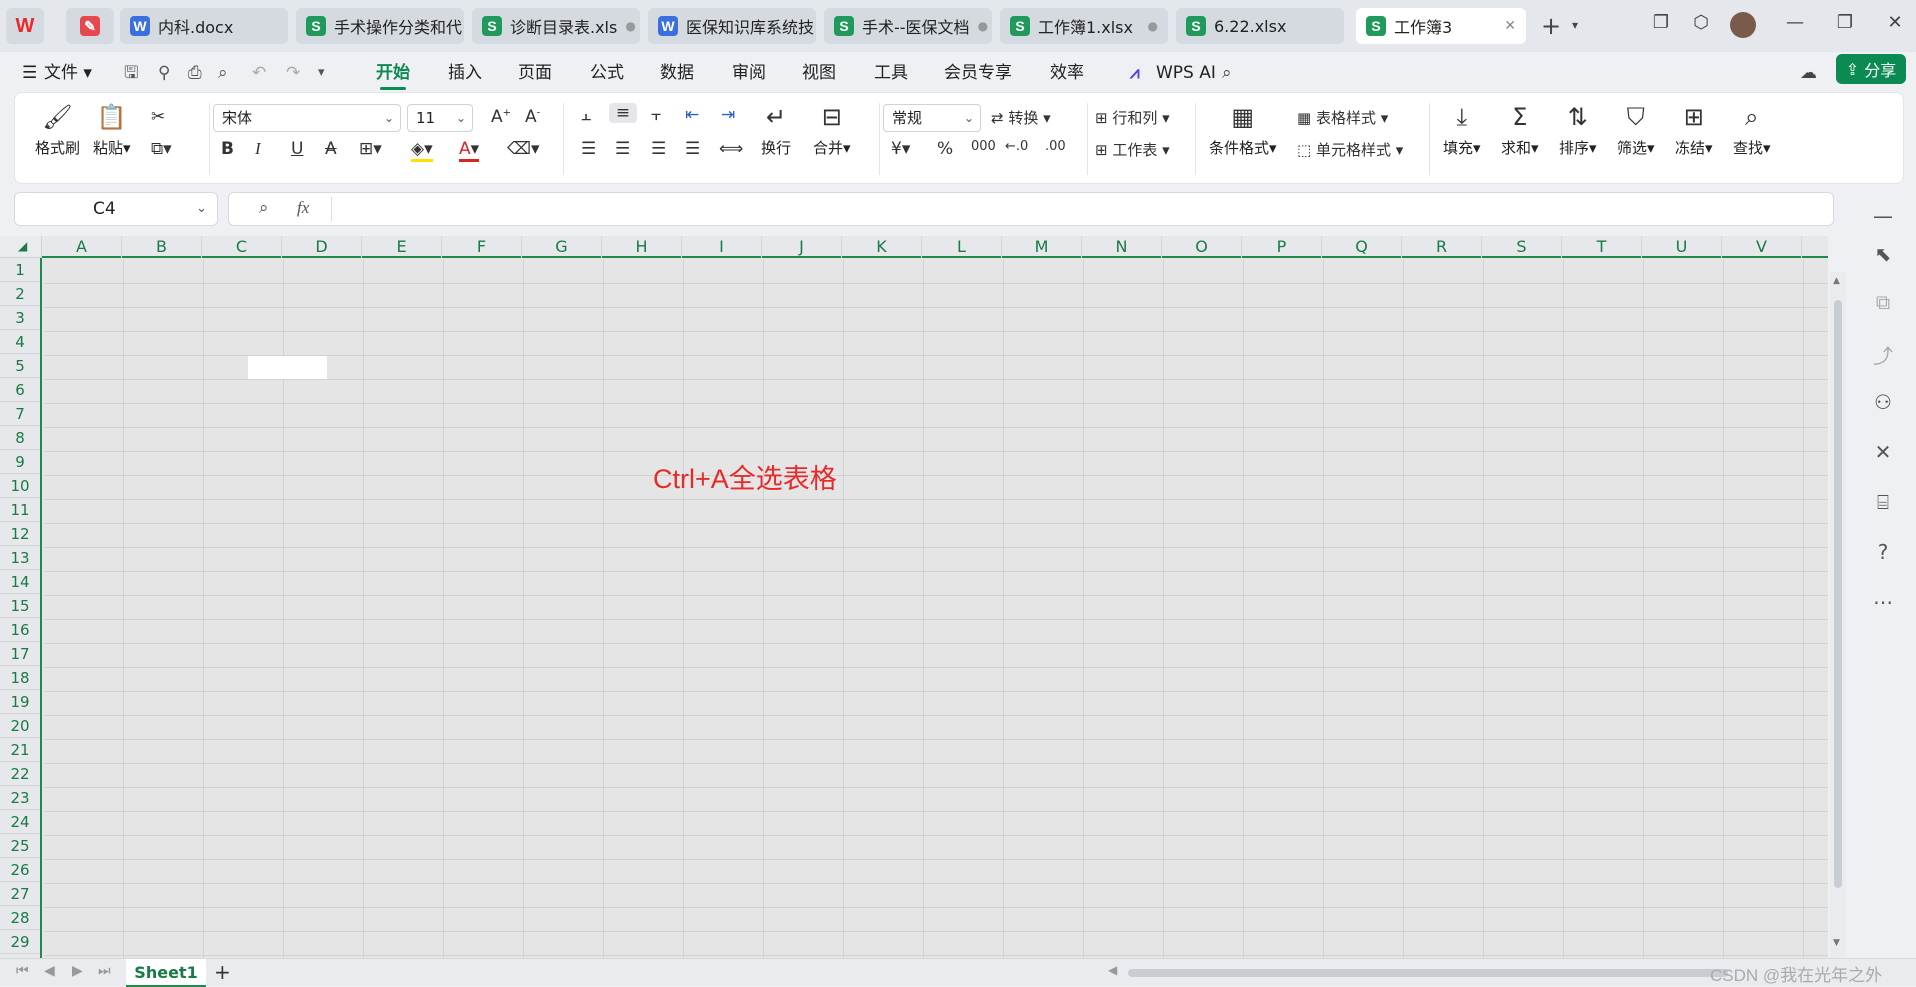  I want to click on share-link-icon: ⚲, so click(164, 73).